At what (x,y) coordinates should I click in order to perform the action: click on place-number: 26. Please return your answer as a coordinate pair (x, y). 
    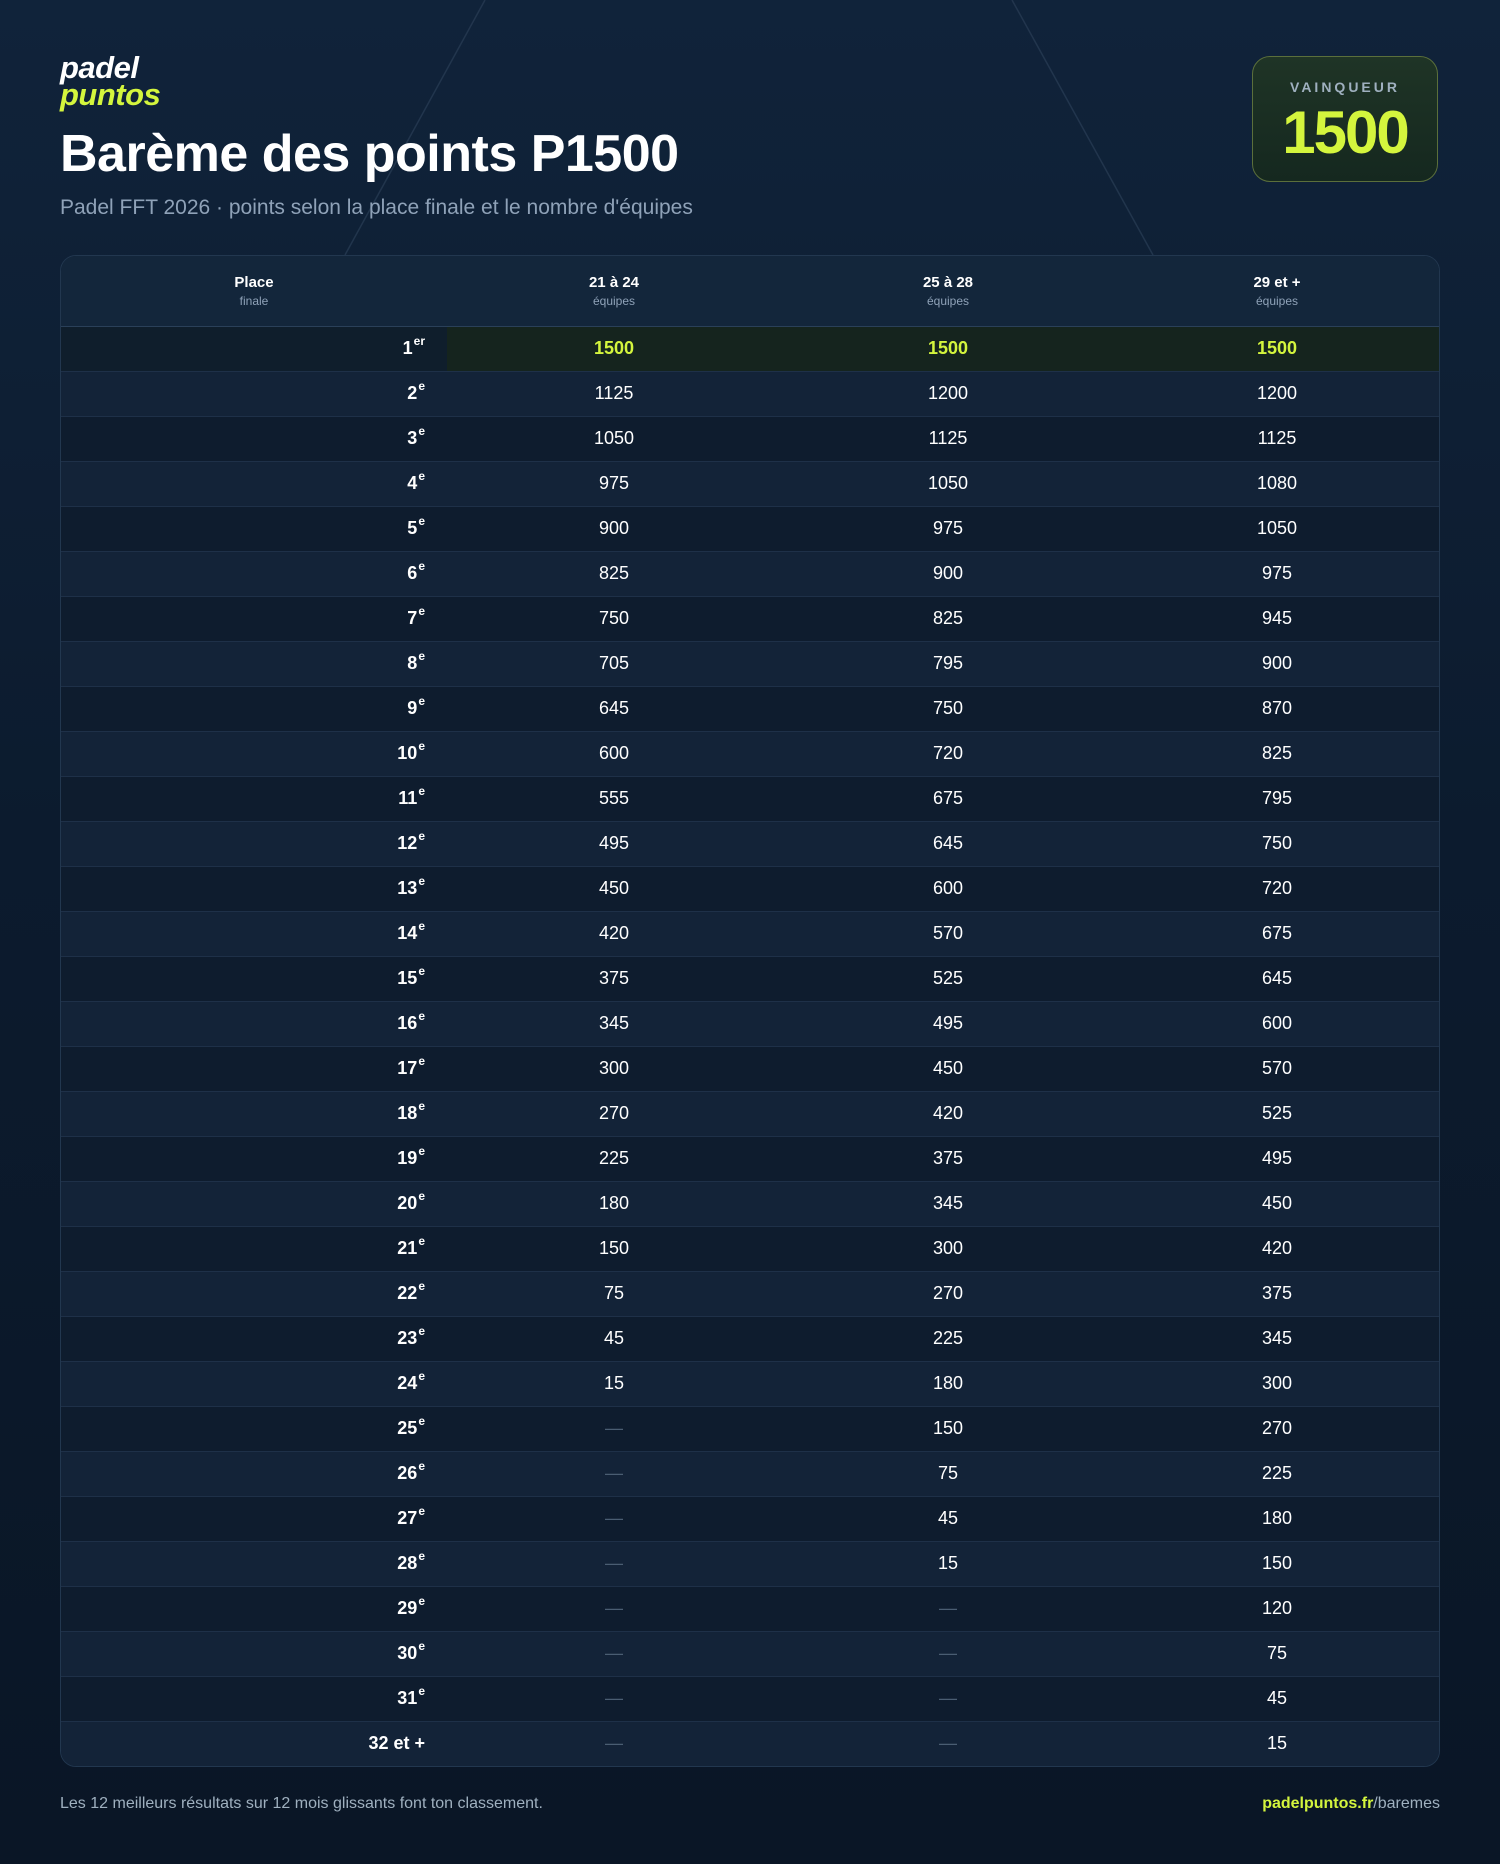
    Looking at the image, I should click on (407, 1473).